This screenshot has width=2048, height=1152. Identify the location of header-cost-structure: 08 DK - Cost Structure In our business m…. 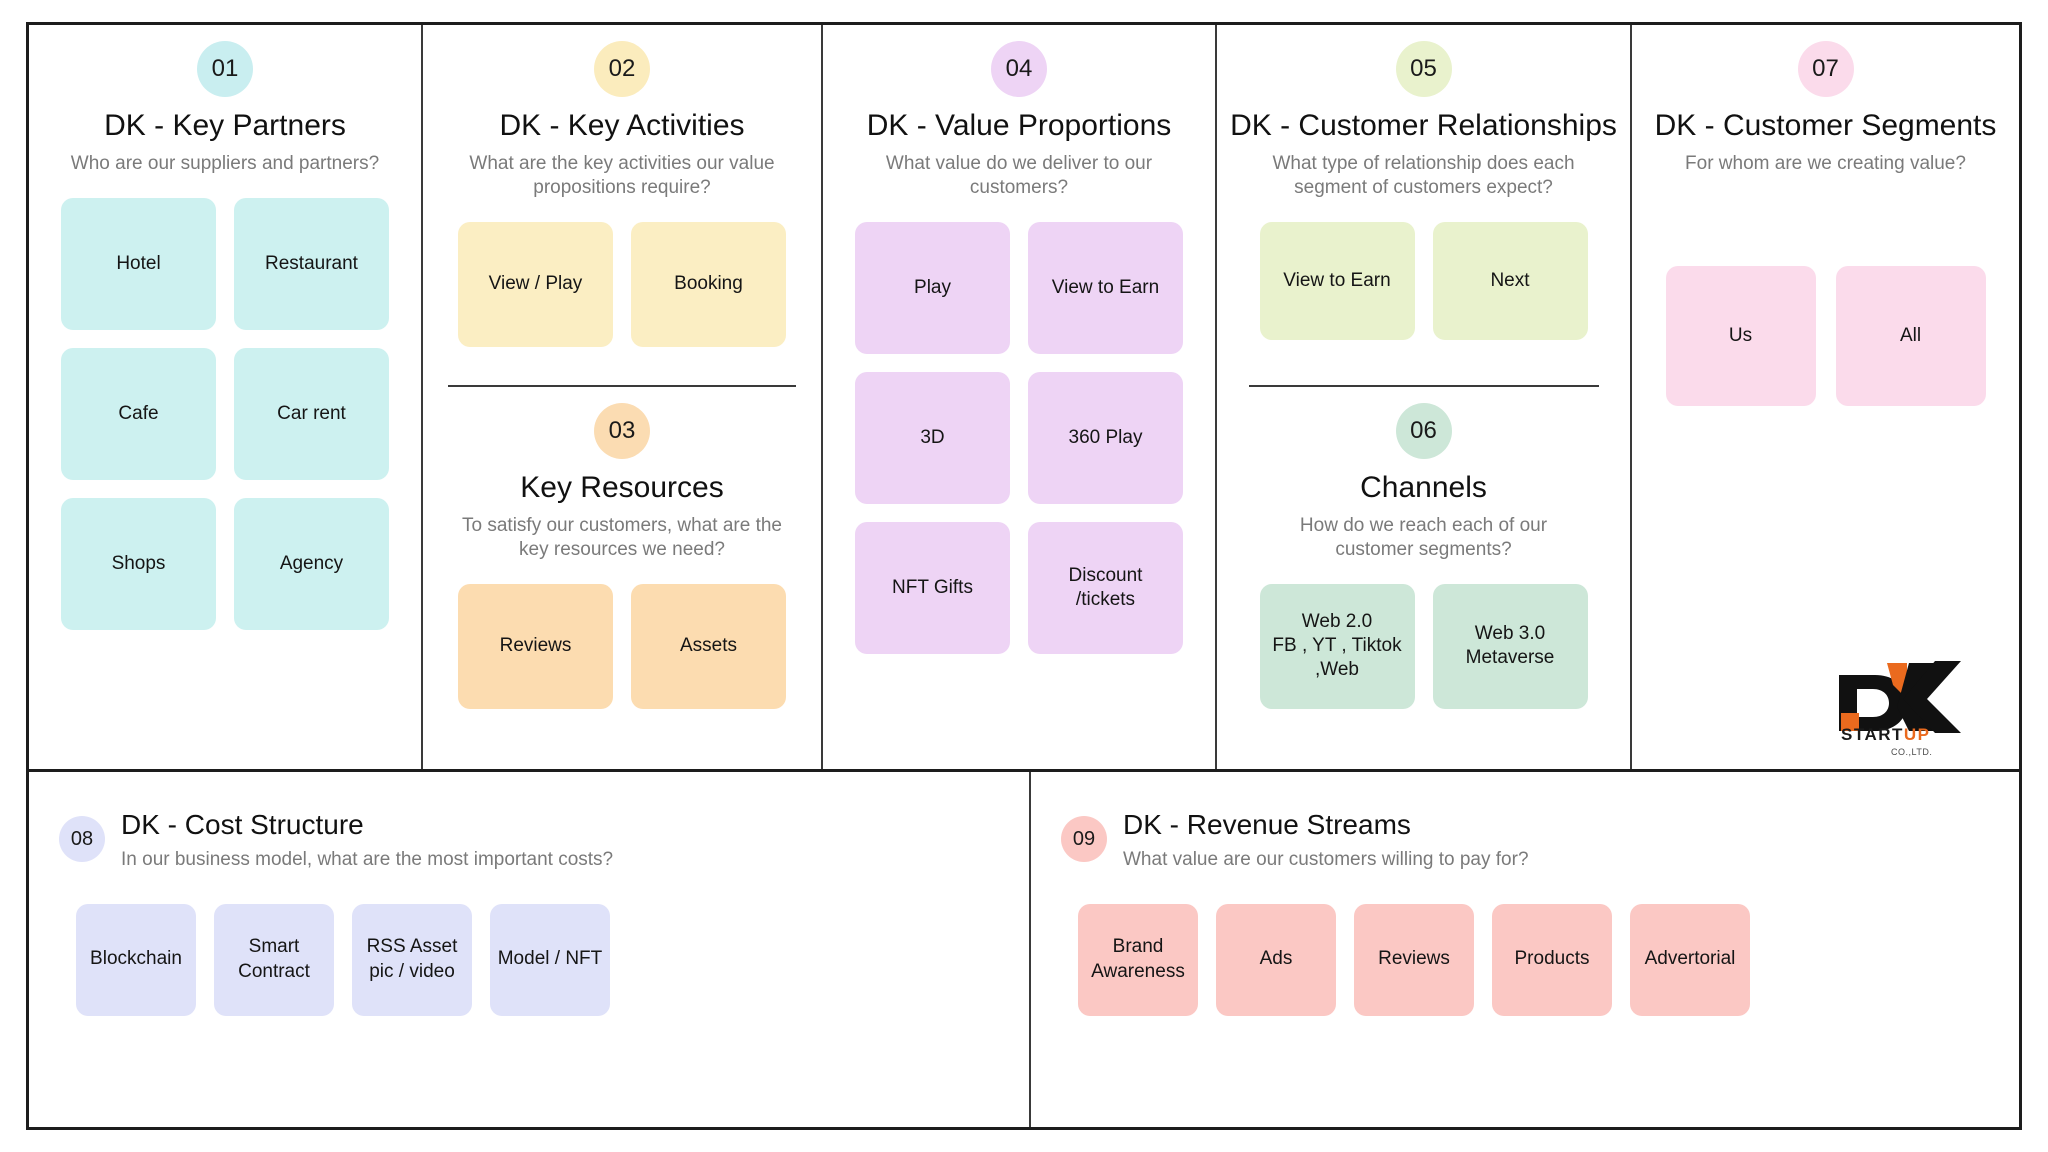
(544, 840).